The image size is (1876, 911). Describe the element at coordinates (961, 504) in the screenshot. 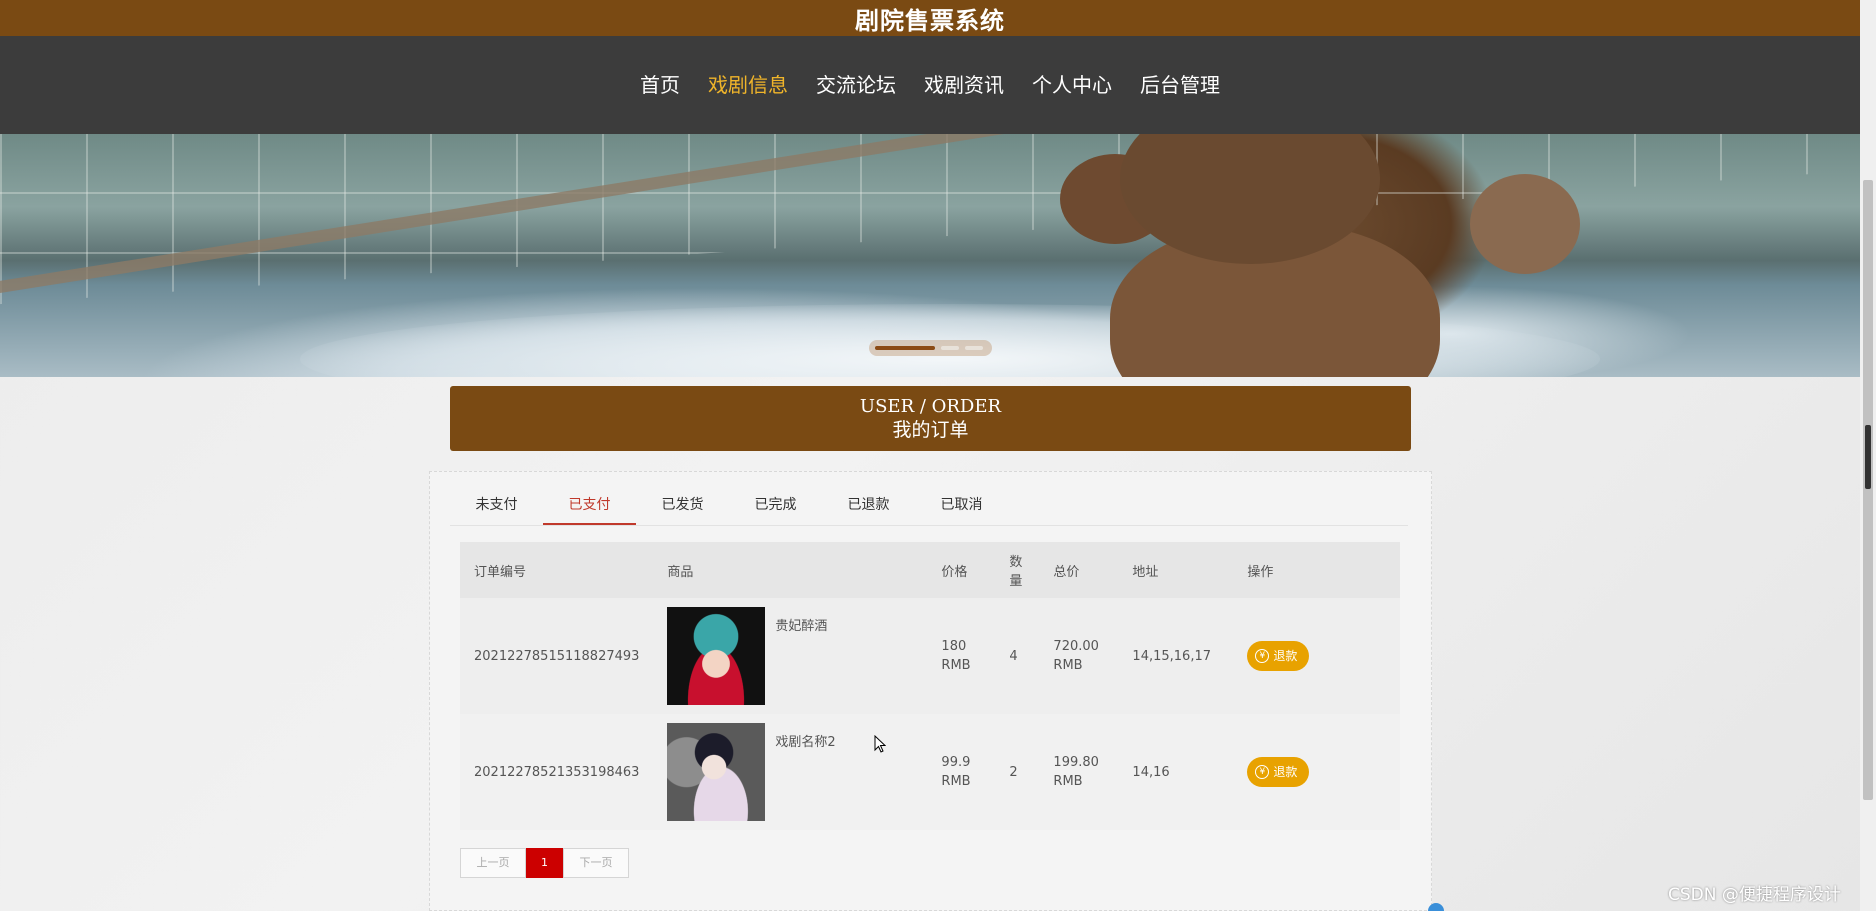

I see `tab-cancelled: 已取消` at that location.